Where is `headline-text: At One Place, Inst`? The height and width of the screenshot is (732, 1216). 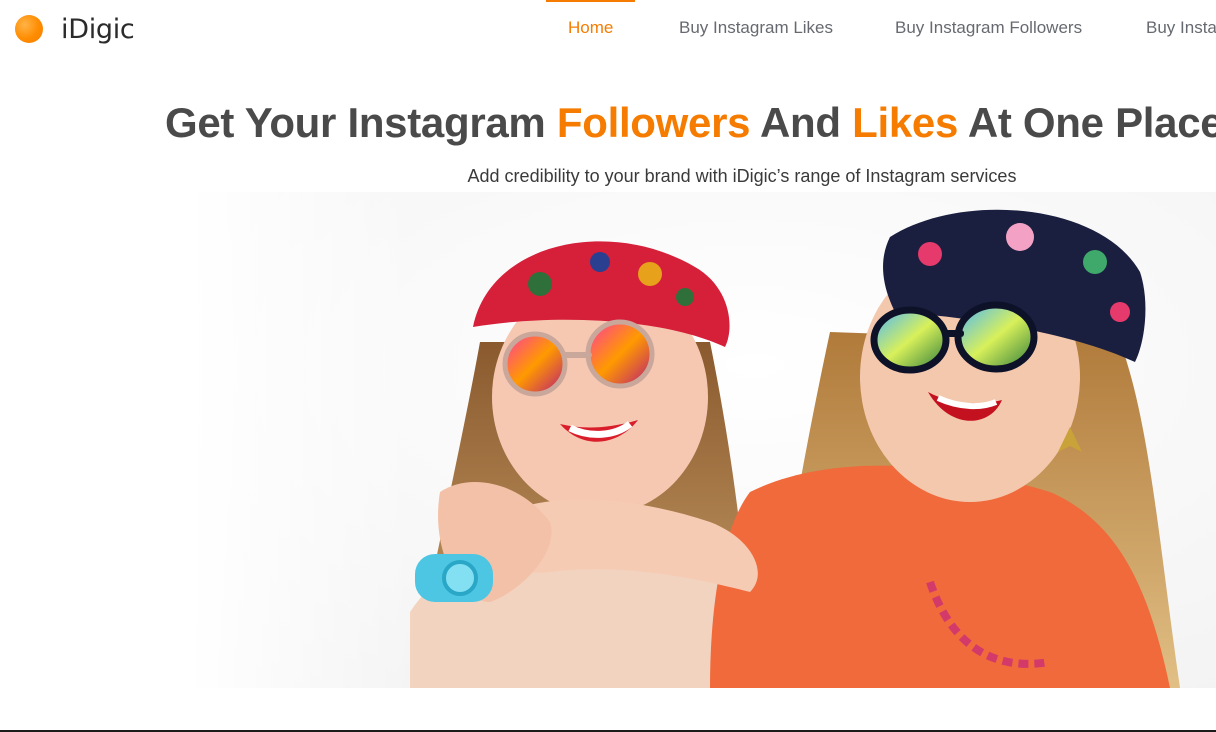
headline-text: At One Place, Inst is located at coordinates (1091, 122).